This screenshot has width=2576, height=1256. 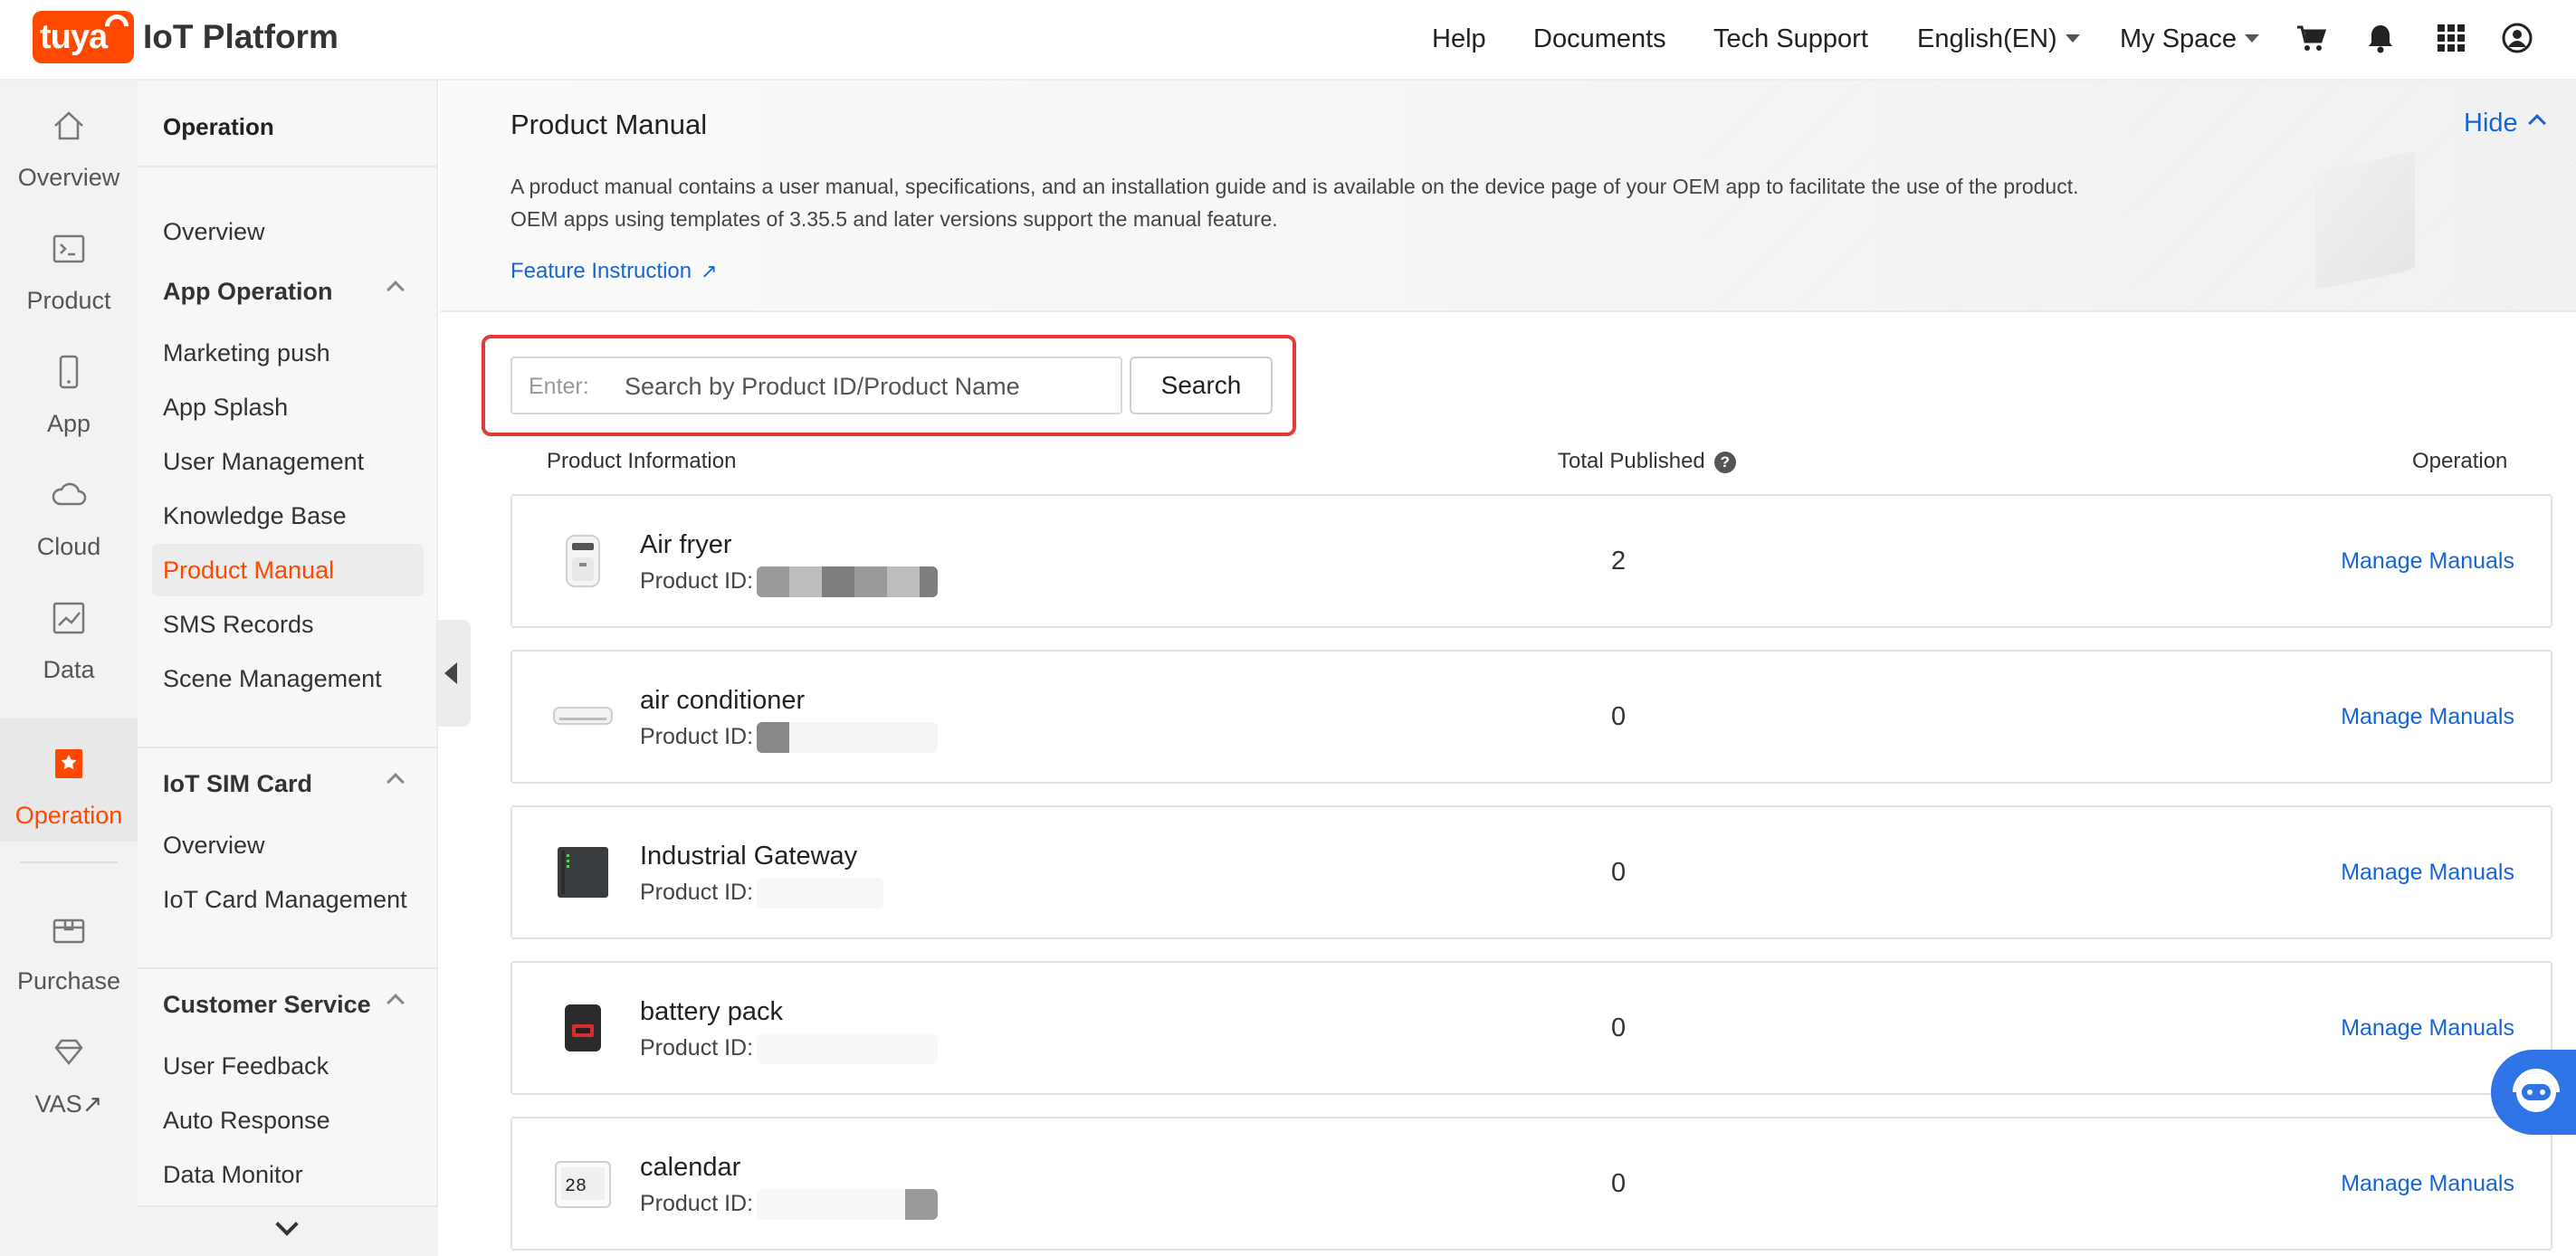 I want to click on sidebar-item-data-monitor: Data Monitor, so click(x=233, y=1175).